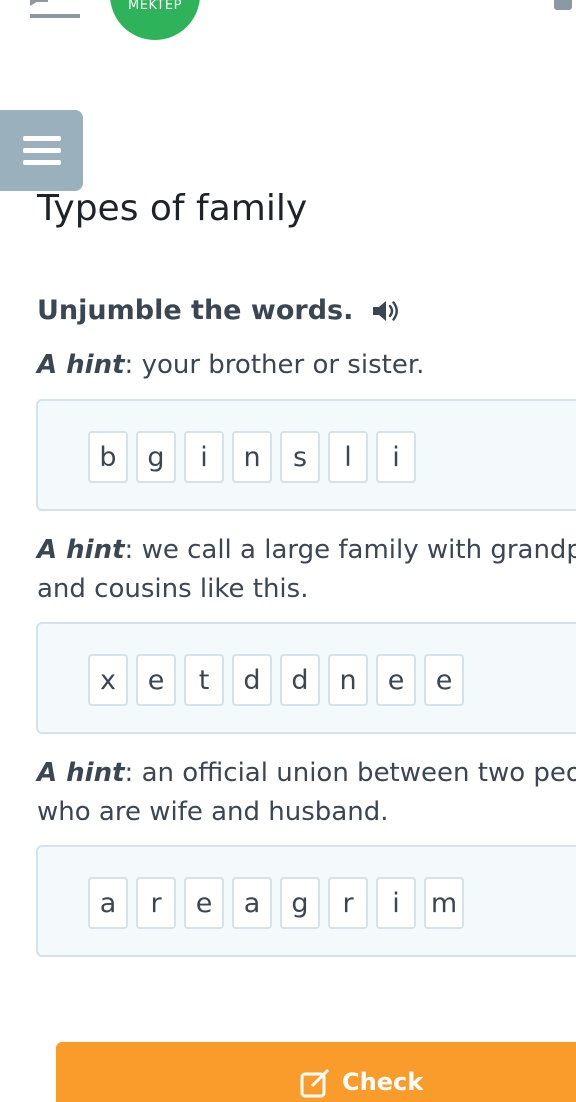  Describe the element at coordinates (274, 365) in the screenshot. I see `hint-text: : your brother or sister.` at that location.